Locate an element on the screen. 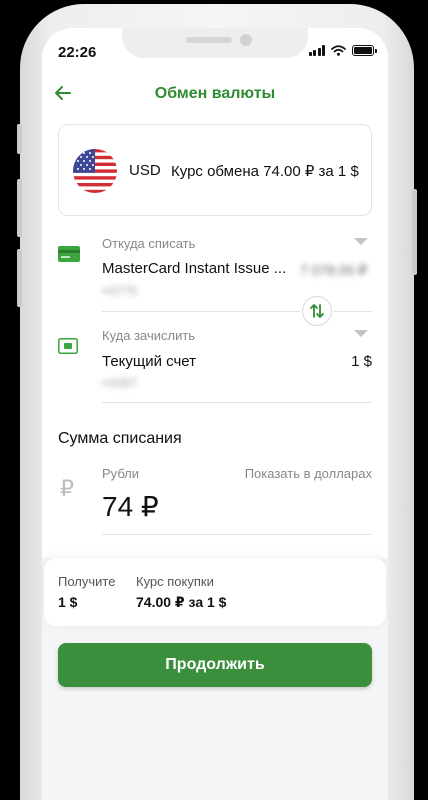 The height and width of the screenshot is (800, 428). battery-icon is located at coordinates (364, 50).